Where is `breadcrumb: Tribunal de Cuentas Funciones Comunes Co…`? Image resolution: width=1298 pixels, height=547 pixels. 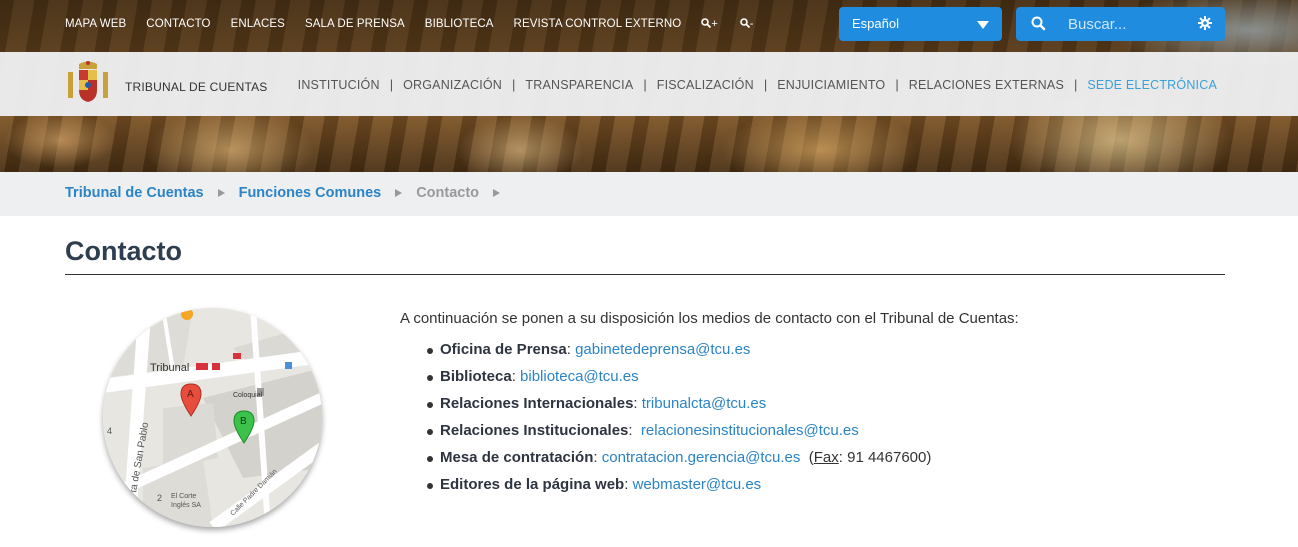 breadcrumb: Tribunal de Cuentas Funciones Comunes Co… is located at coordinates (649, 194).